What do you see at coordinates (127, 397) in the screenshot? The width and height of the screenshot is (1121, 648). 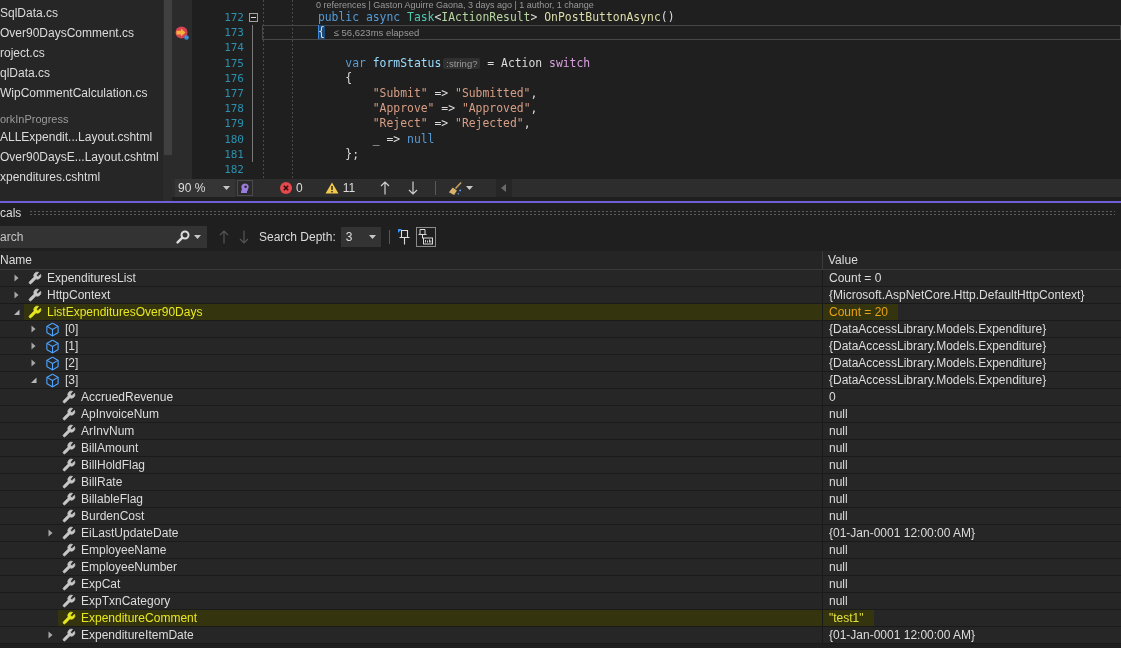 I see `variable-name: AccruedRevenue` at bounding box center [127, 397].